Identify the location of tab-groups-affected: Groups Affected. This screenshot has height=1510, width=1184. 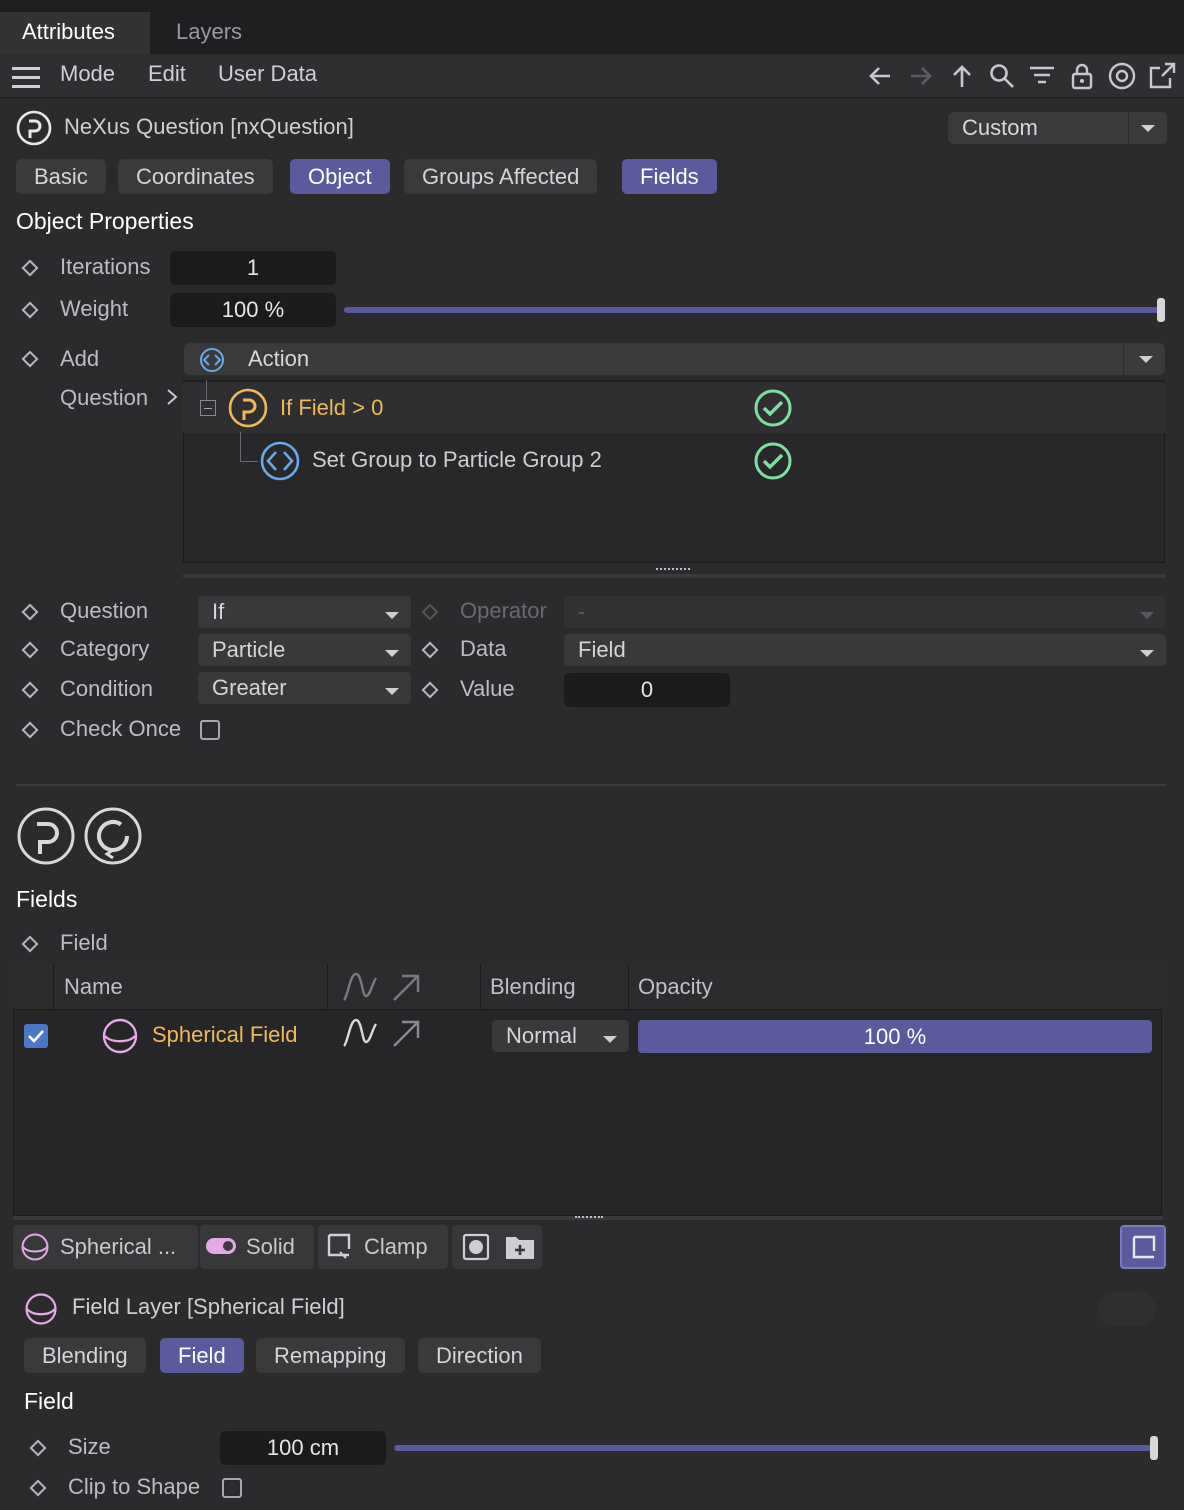
(501, 176).